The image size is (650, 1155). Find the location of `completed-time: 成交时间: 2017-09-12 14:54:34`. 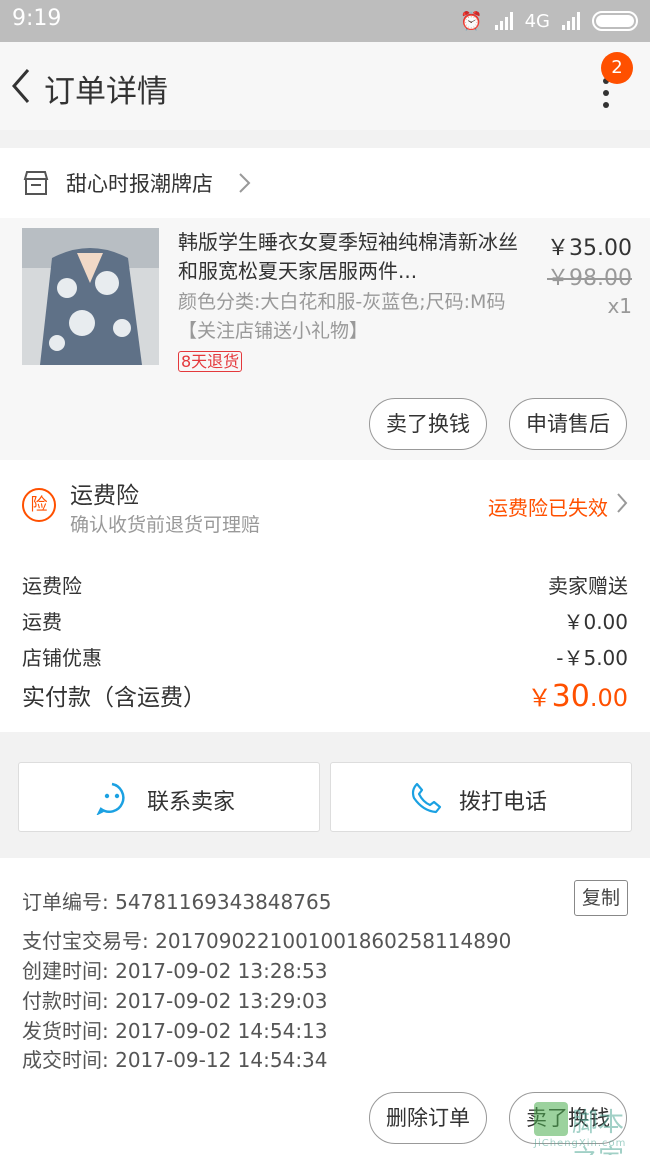

completed-time: 成交时间: 2017-09-12 14:54:34 is located at coordinates (175, 1060).